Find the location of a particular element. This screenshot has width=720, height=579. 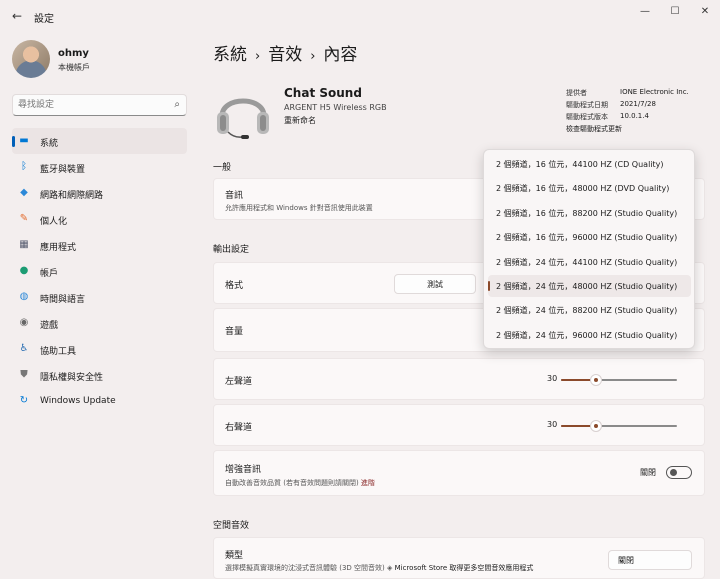

left-channel-label: 左聲道 is located at coordinates (239, 382).